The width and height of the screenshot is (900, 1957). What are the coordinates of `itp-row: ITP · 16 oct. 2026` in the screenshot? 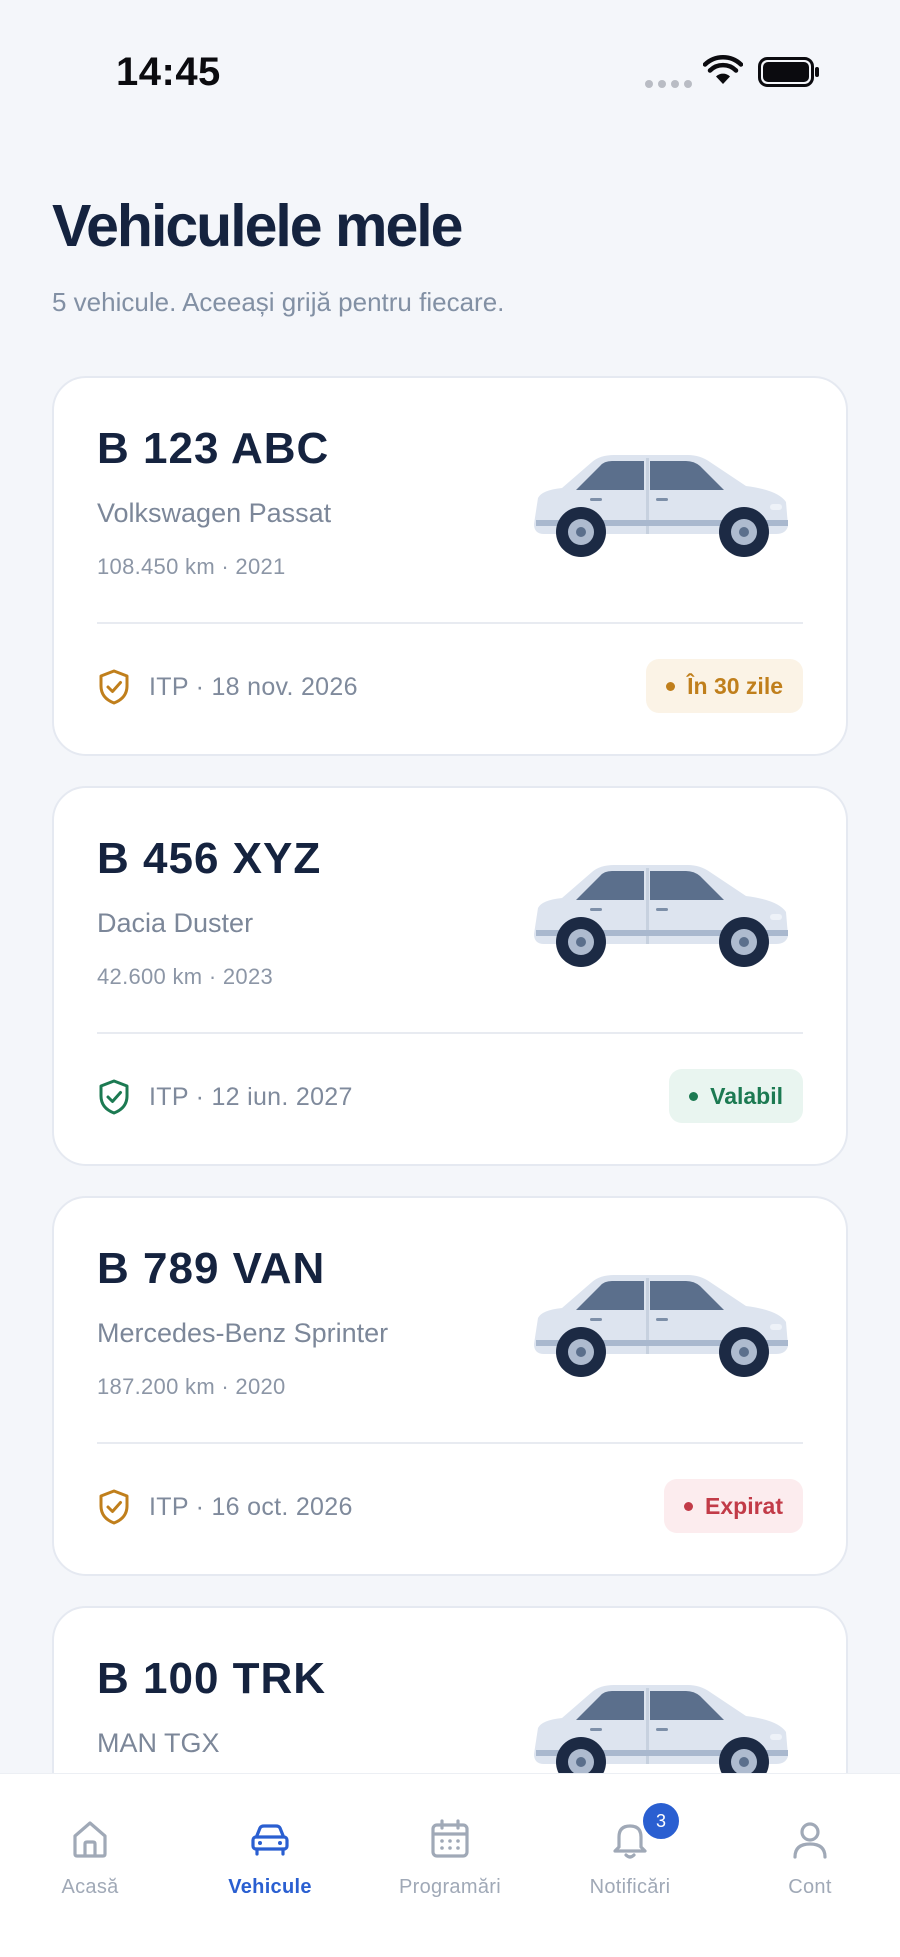 It's located at (225, 1507).